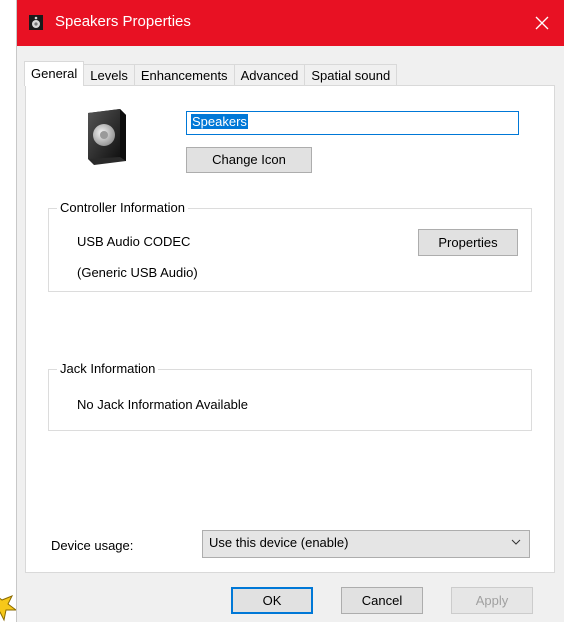 The width and height of the screenshot is (564, 622). I want to click on close-button, so click(541, 23).